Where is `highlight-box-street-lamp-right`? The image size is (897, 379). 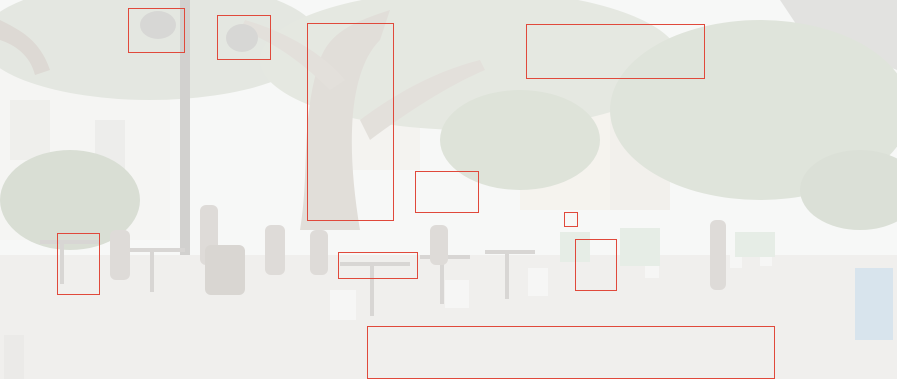
highlight-box-street-lamp-right is located at coordinates (244, 37).